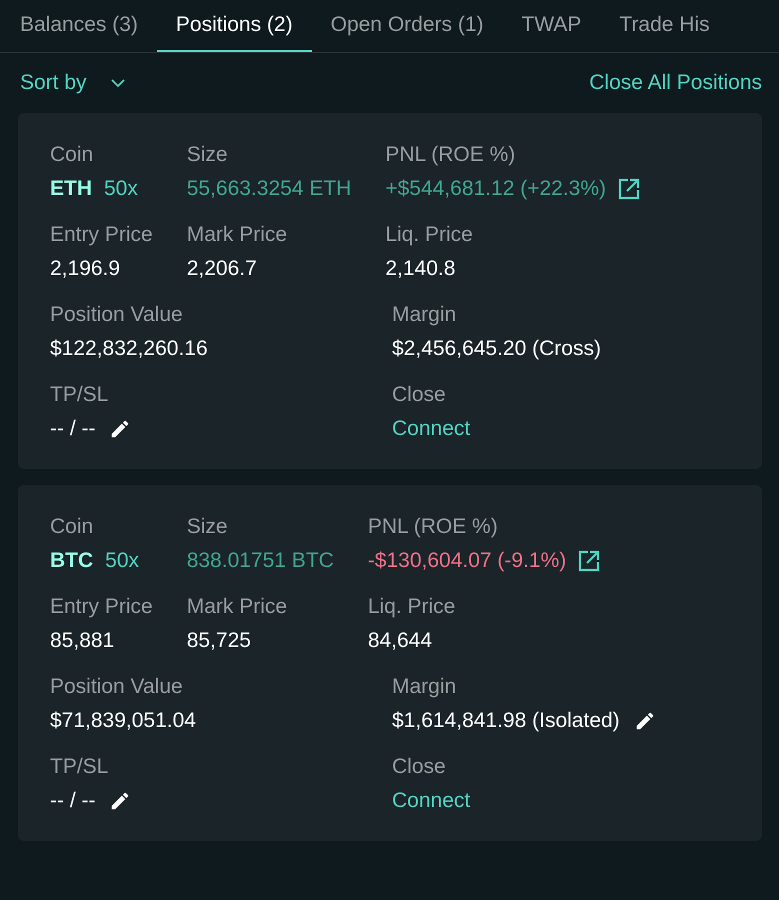  Describe the element at coordinates (269, 189) in the screenshot. I see `size-value: 55,663.3254 ETH` at that location.